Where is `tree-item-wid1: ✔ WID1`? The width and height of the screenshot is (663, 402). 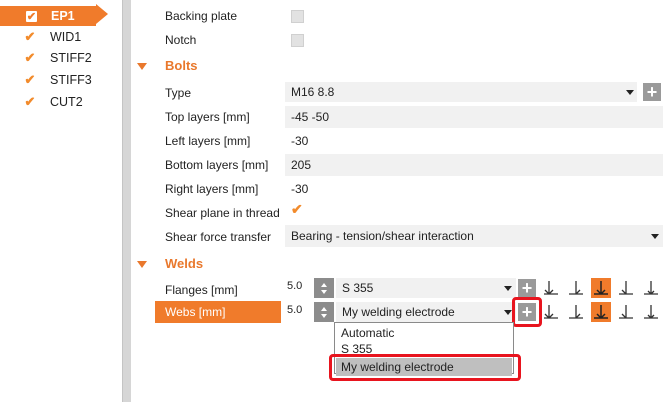 tree-item-wid1: ✔ WID1 is located at coordinates (61, 37).